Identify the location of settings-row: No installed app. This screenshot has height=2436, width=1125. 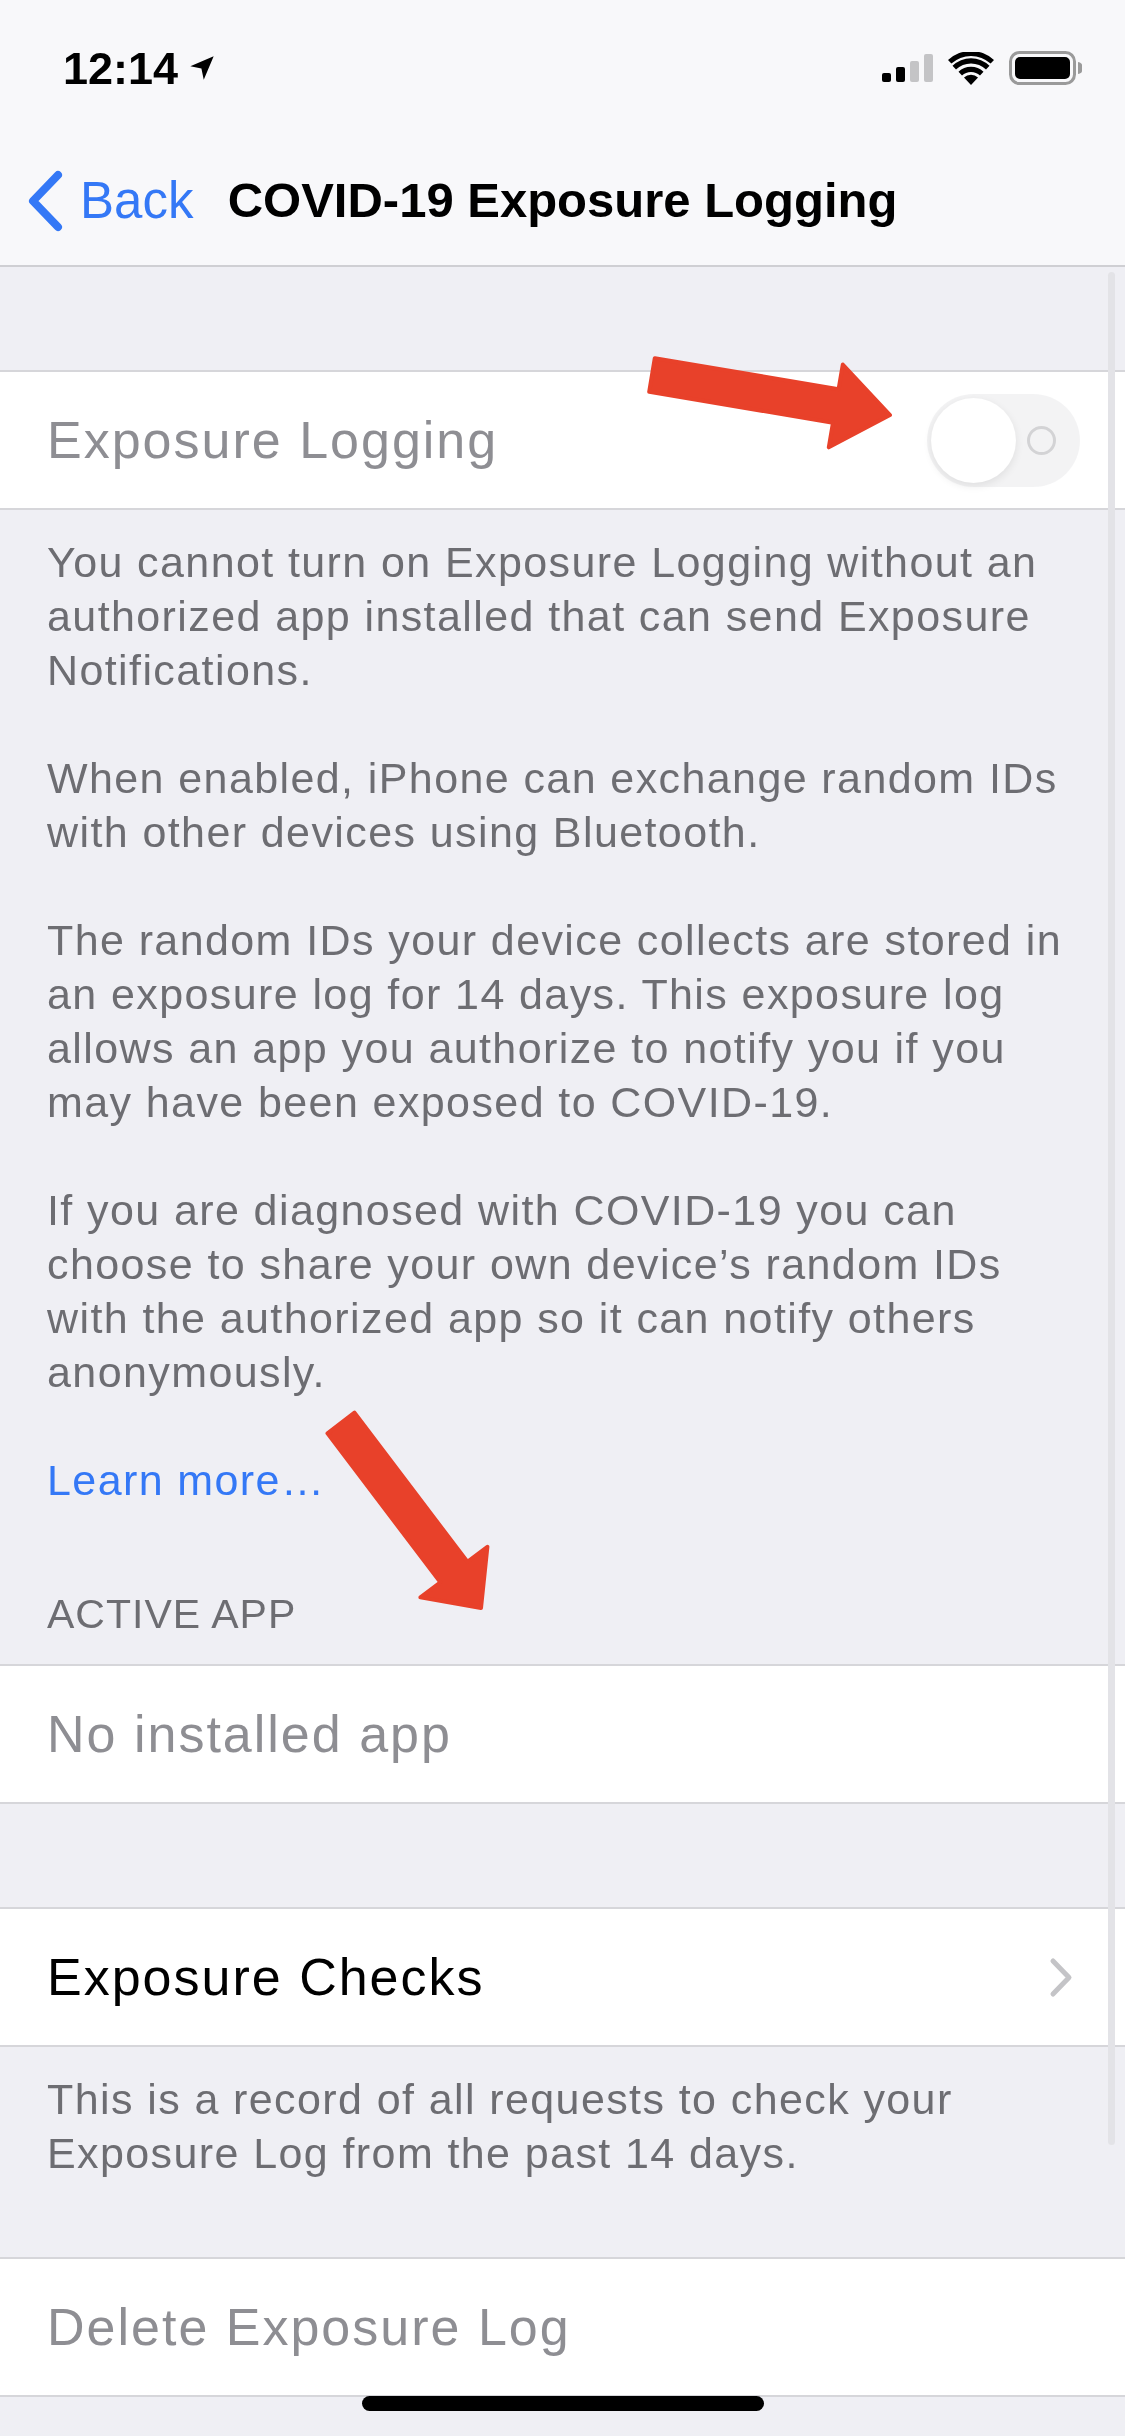
(562, 1734).